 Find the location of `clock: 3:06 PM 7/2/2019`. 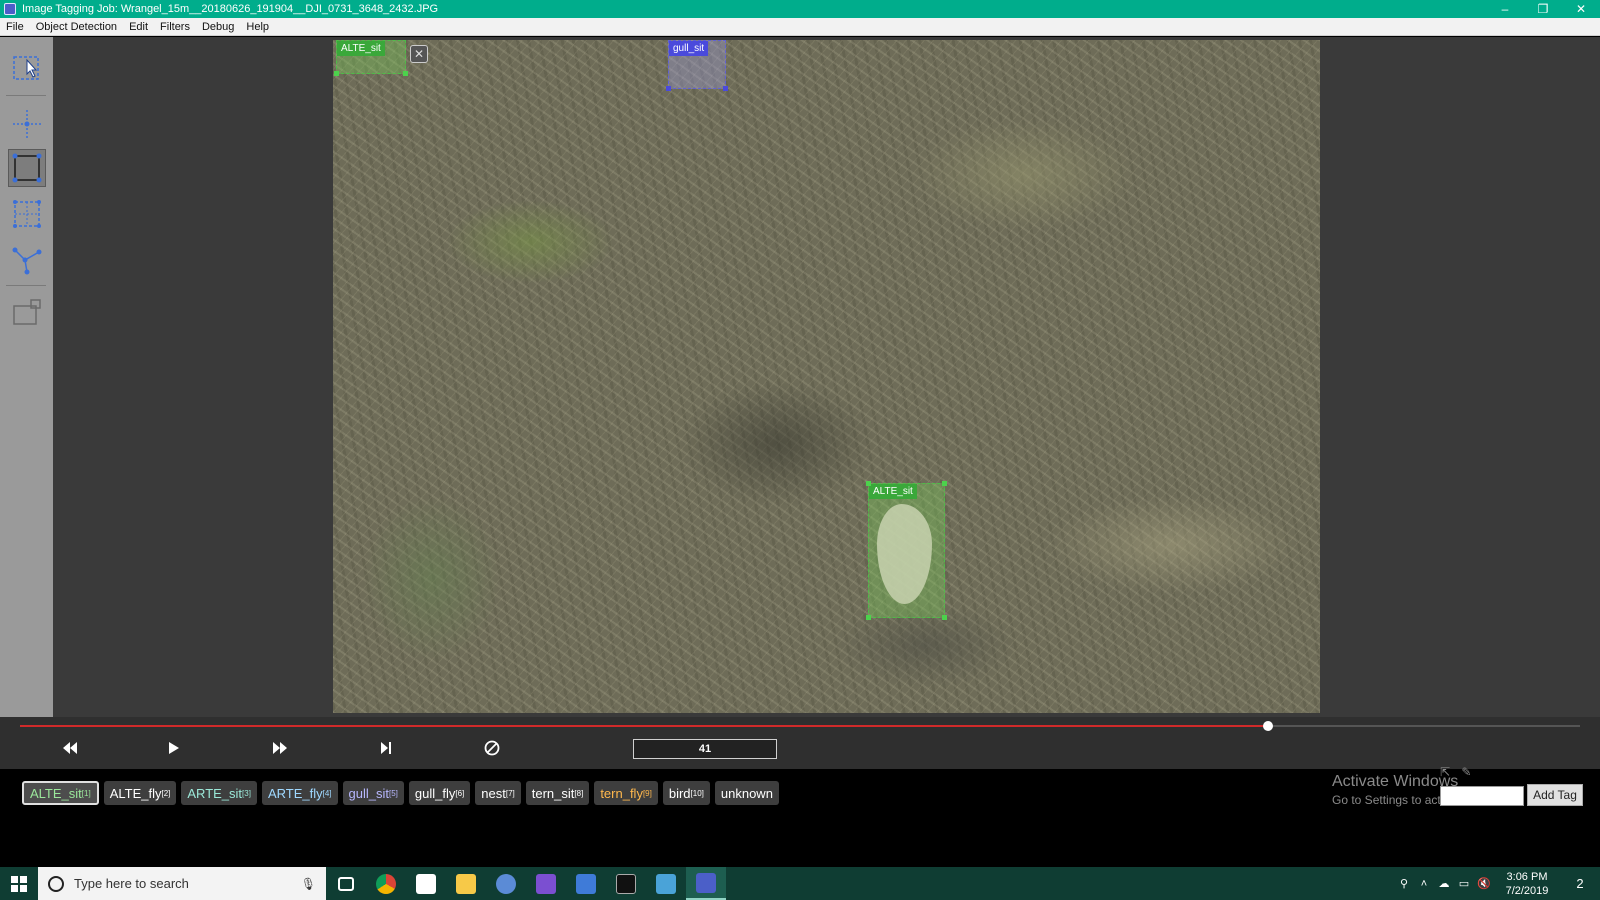

clock: 3:06 PM 7/2/2019 is located at coordinates (1527, 884).